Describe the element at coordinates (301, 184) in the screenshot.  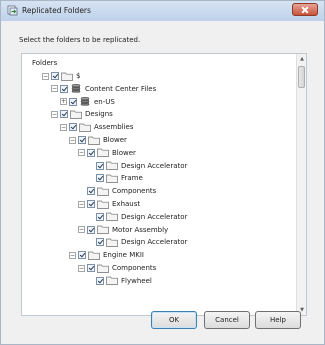
I see `vertical-scrollbar: ▲ ▼` at that location.